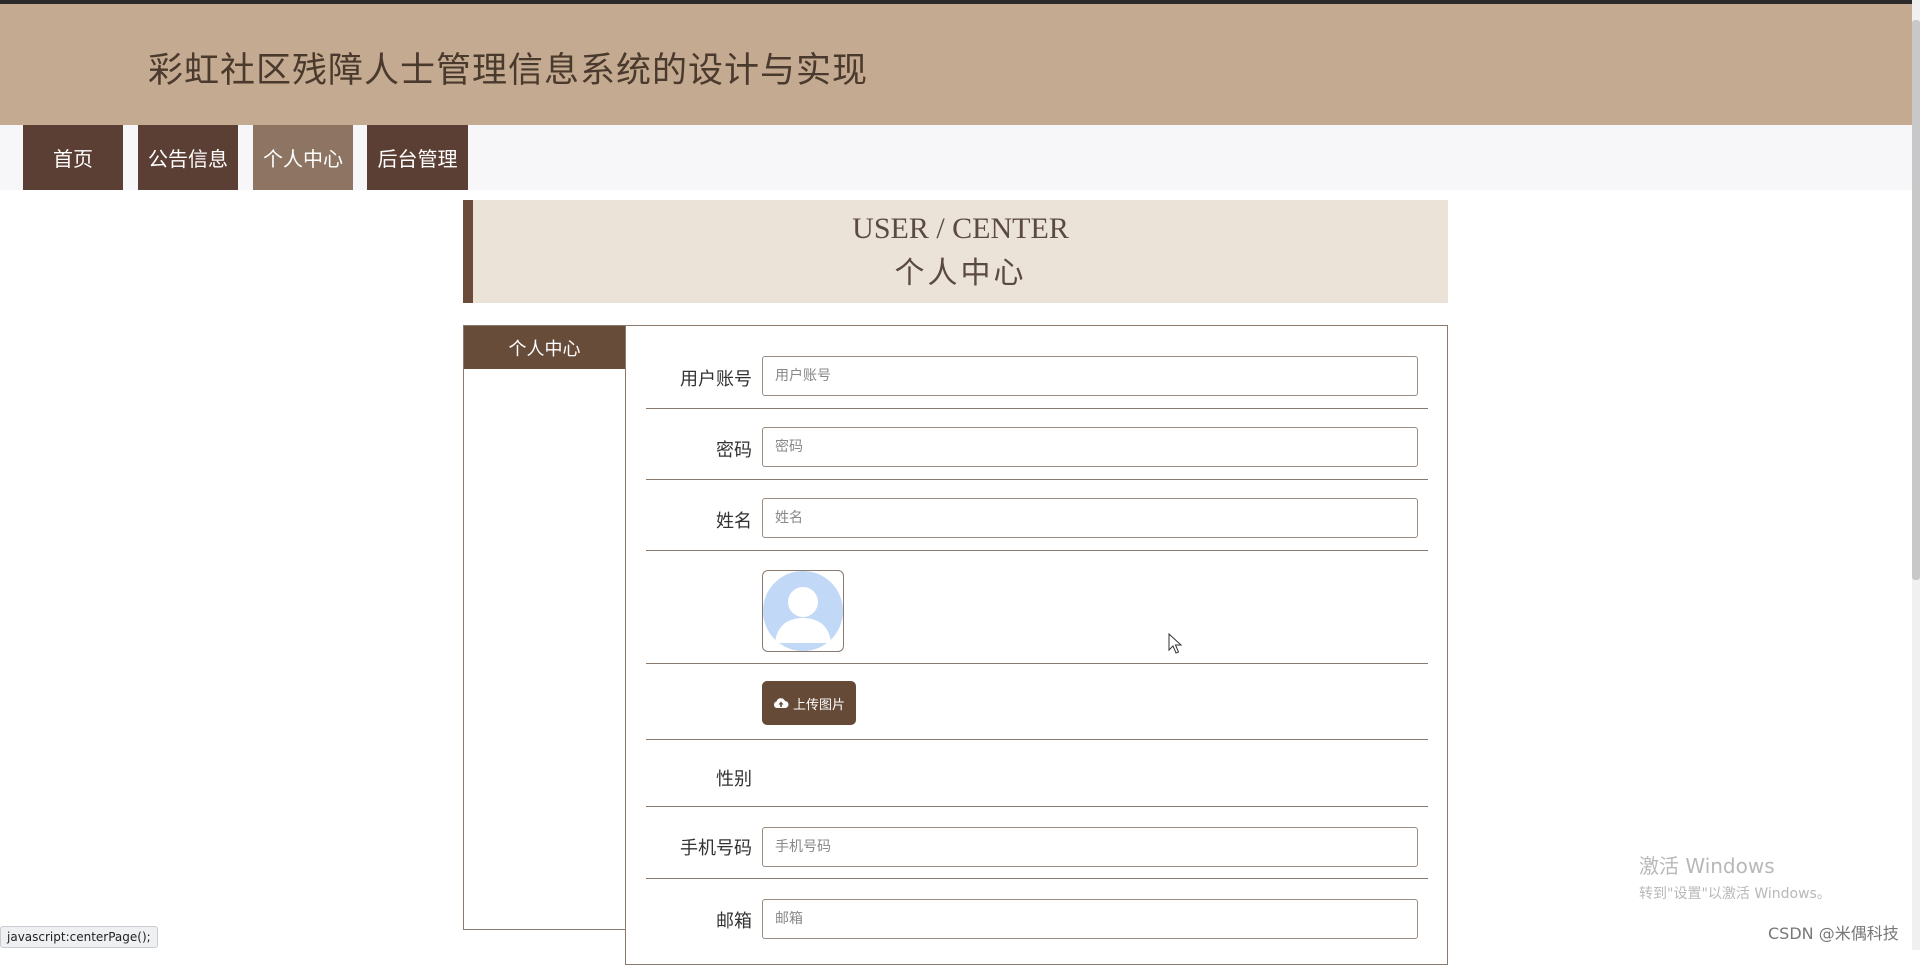 The width and height of the screenshot is (1920, 966). I want to click on username-label: 用户账号, so click(716, 379).